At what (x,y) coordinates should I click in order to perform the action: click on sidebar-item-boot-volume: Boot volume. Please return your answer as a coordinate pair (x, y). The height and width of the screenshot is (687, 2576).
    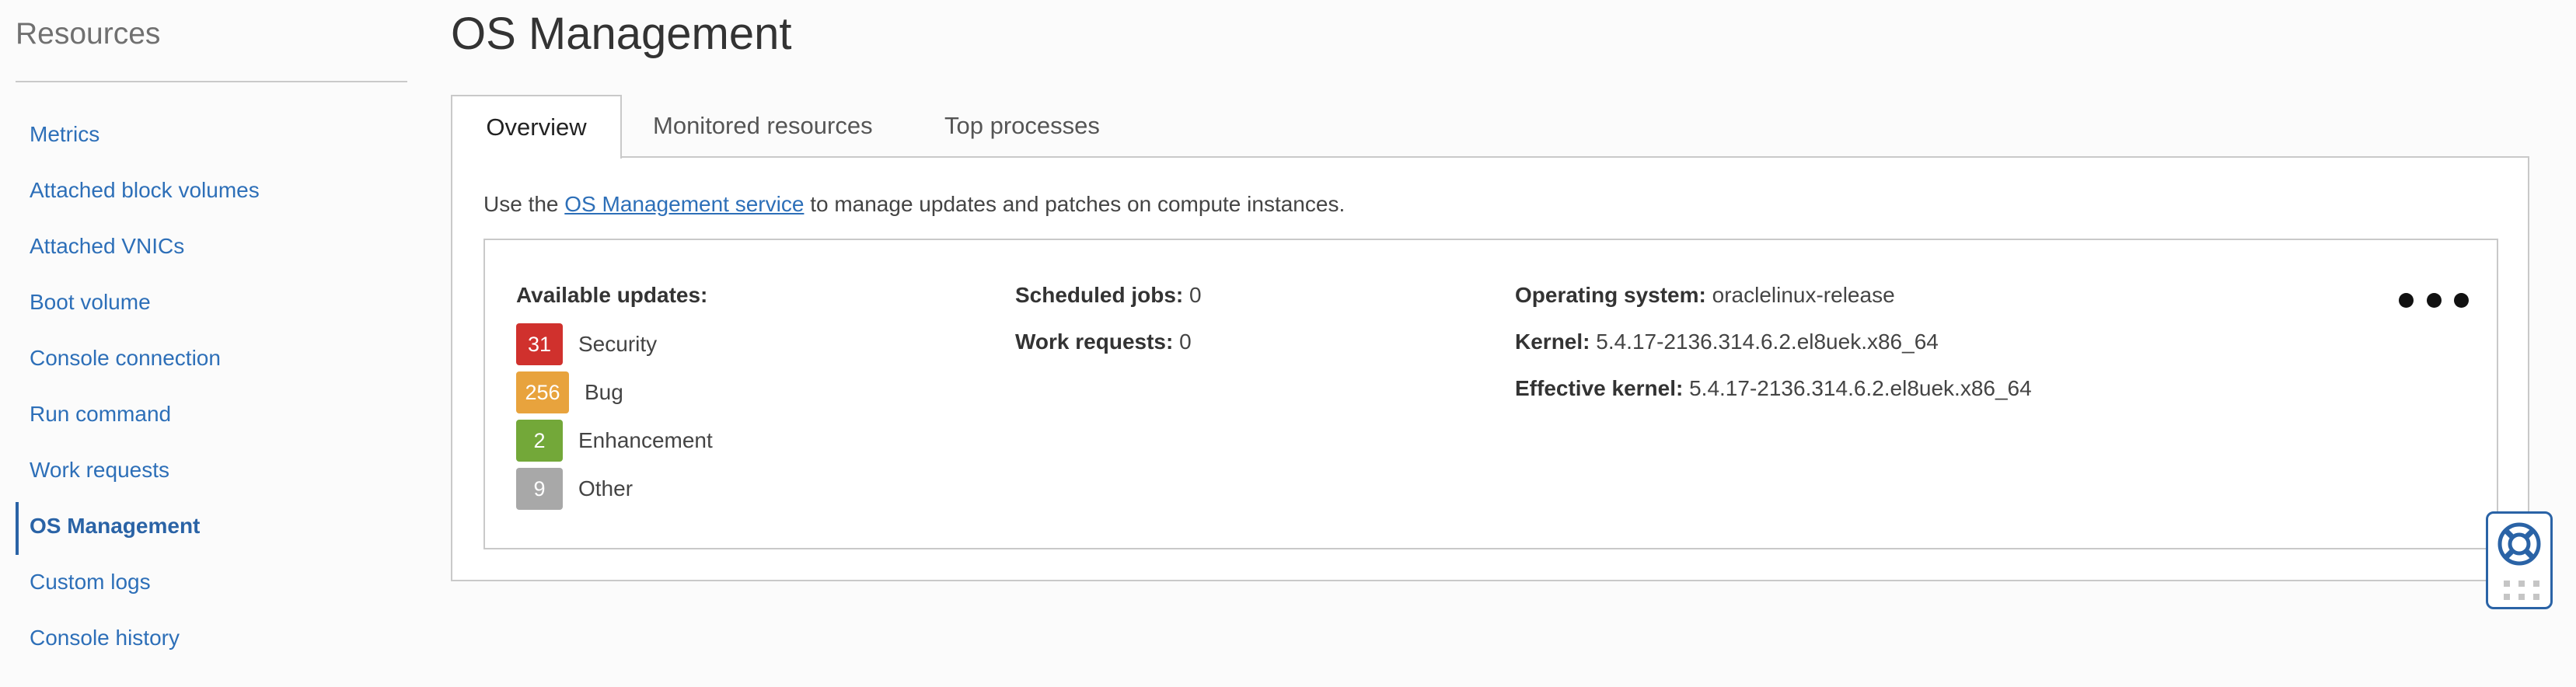
    Looking at the image, I should click on (204, 306).